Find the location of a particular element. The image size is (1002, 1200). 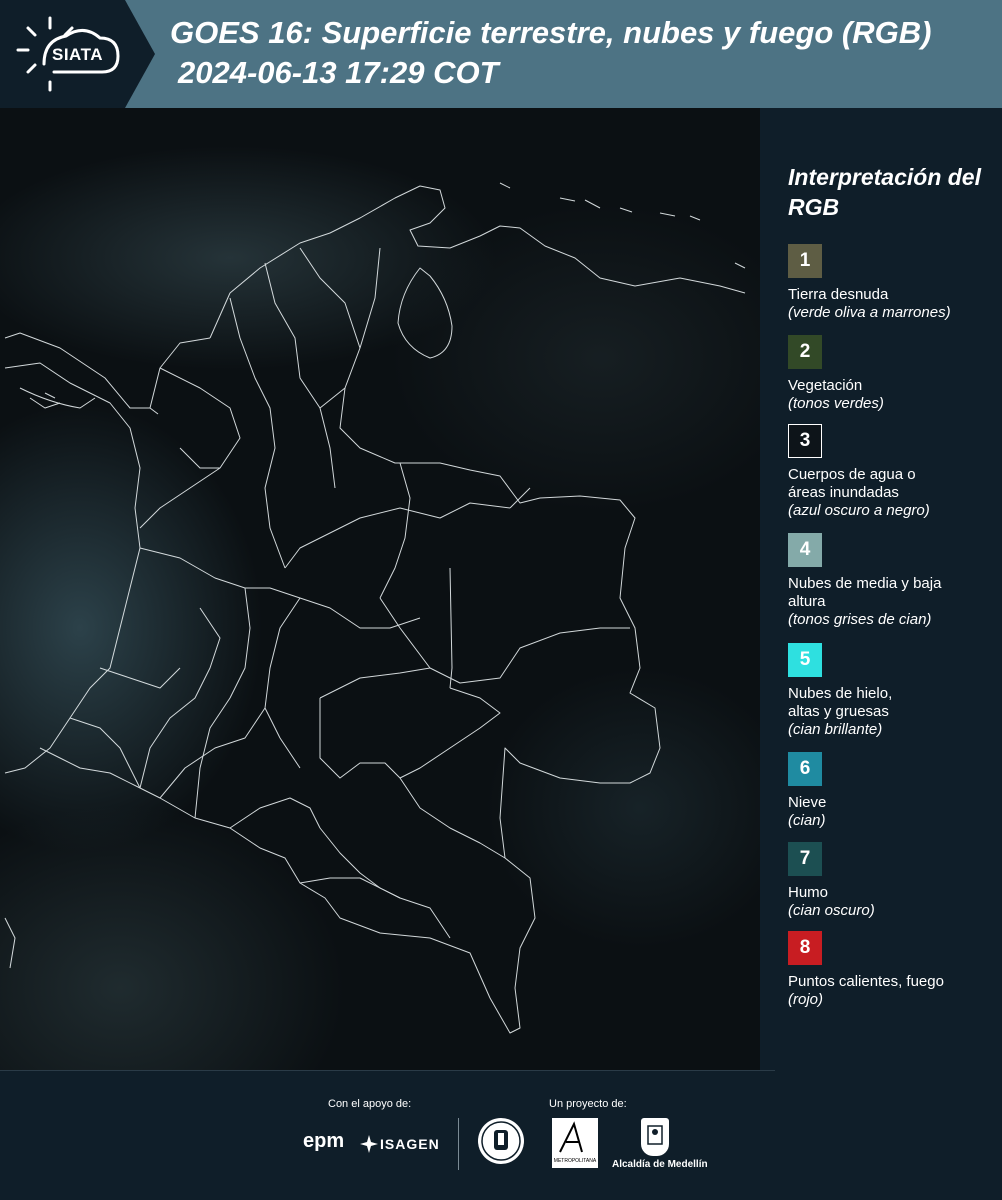

isagen-logo: ISAGEN is located at coordinates (410, 1144).